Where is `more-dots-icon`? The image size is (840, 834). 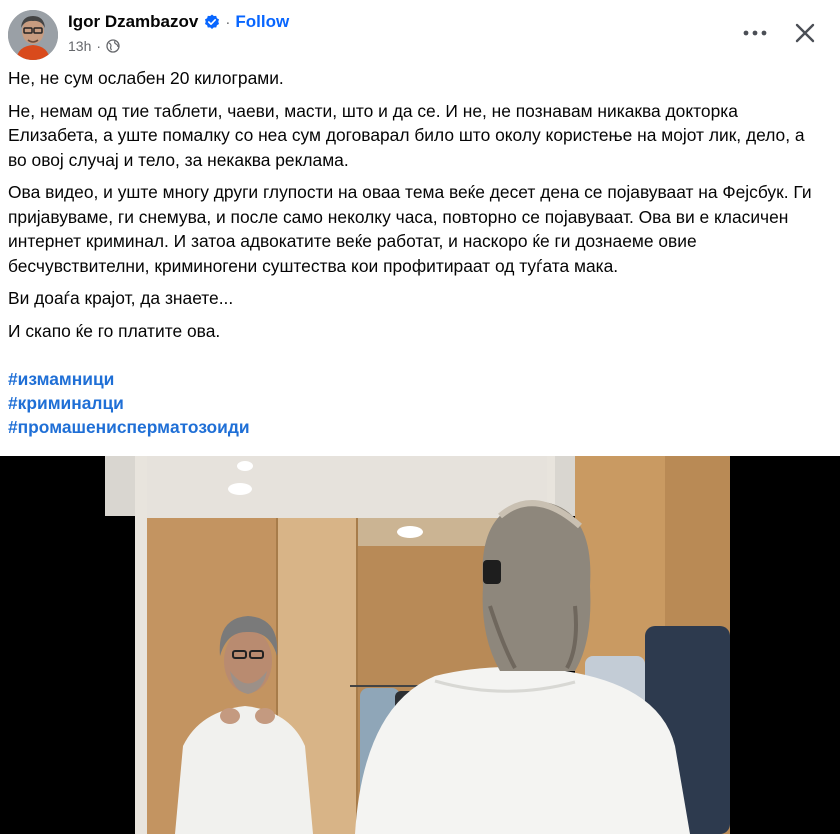
more-dots-icon is located at coordinates (755, 33).